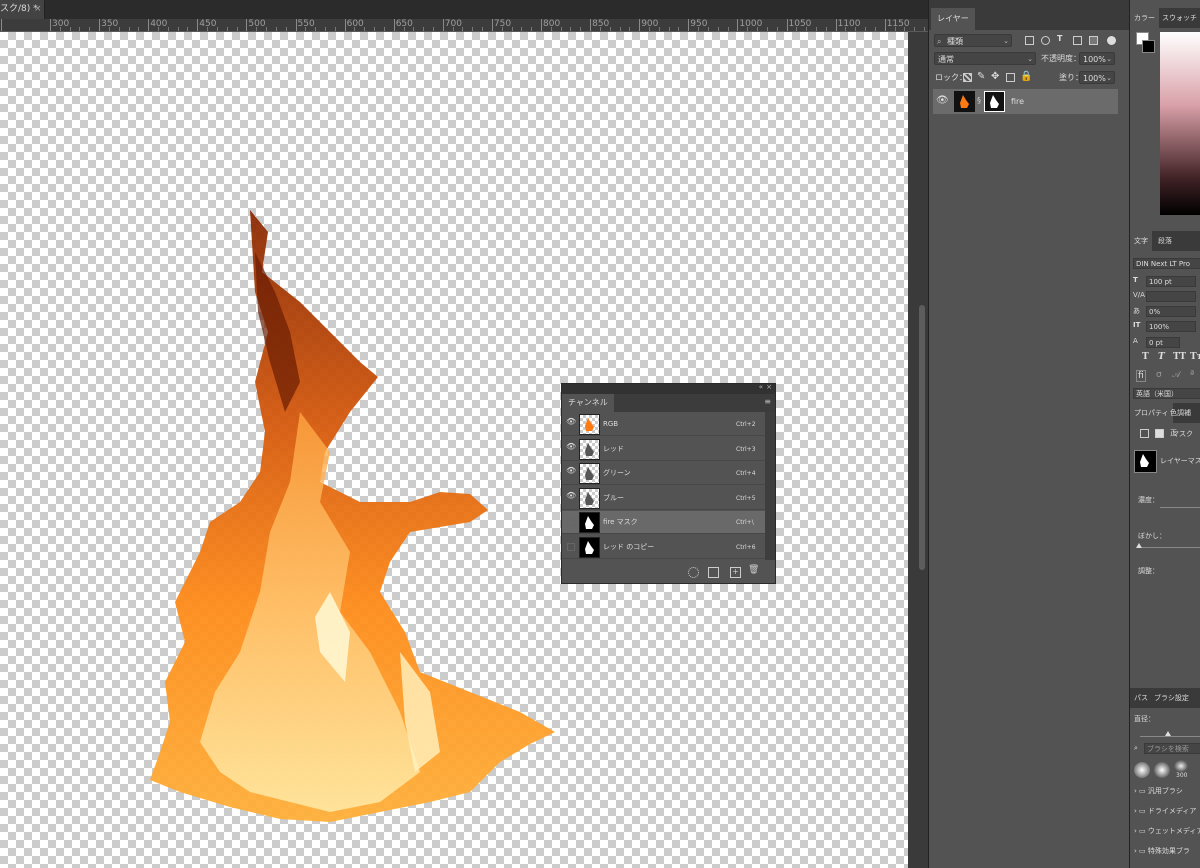 This screenshot has width=1200, height=868. Describe the element at coordinates (769, 387) in the screenshot. I see `close-panel-icon: ×` at that location.